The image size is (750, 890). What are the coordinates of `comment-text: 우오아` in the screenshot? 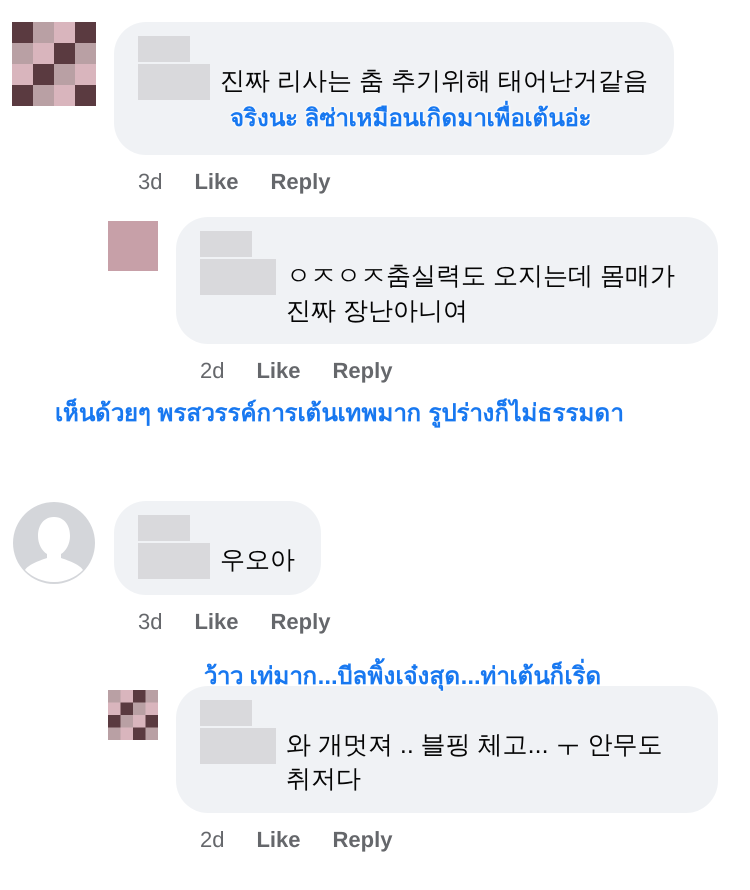 It's located at (257, 560).